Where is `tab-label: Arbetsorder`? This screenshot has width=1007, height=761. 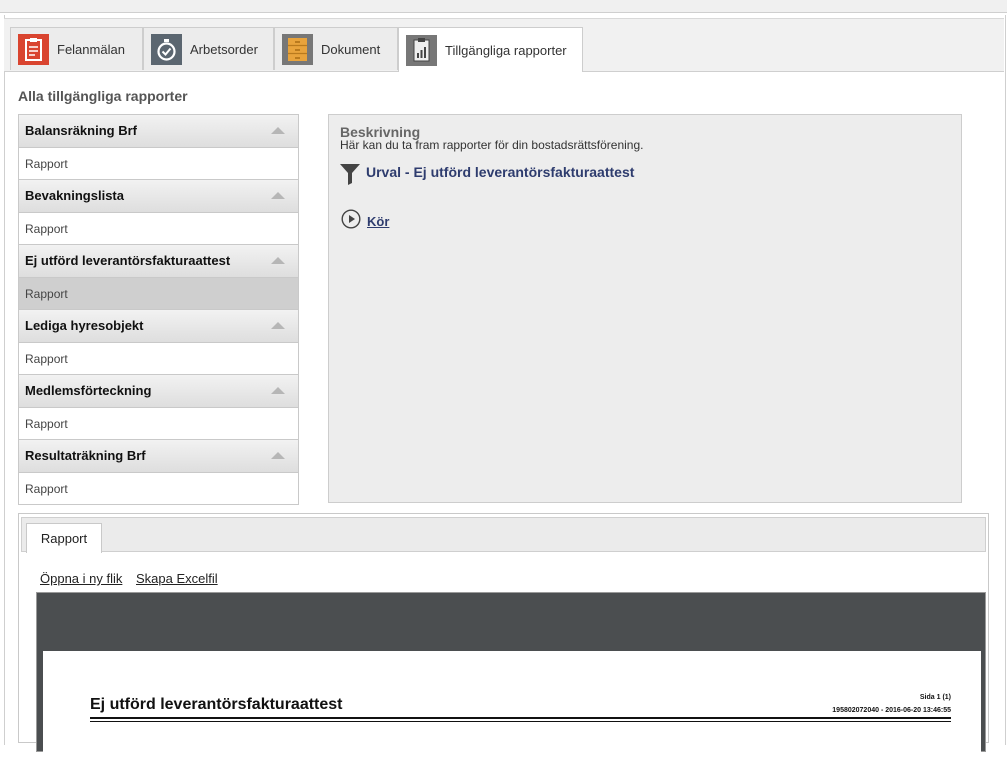 tab-label: Arbetsorder is located at coordinates (224, 49).